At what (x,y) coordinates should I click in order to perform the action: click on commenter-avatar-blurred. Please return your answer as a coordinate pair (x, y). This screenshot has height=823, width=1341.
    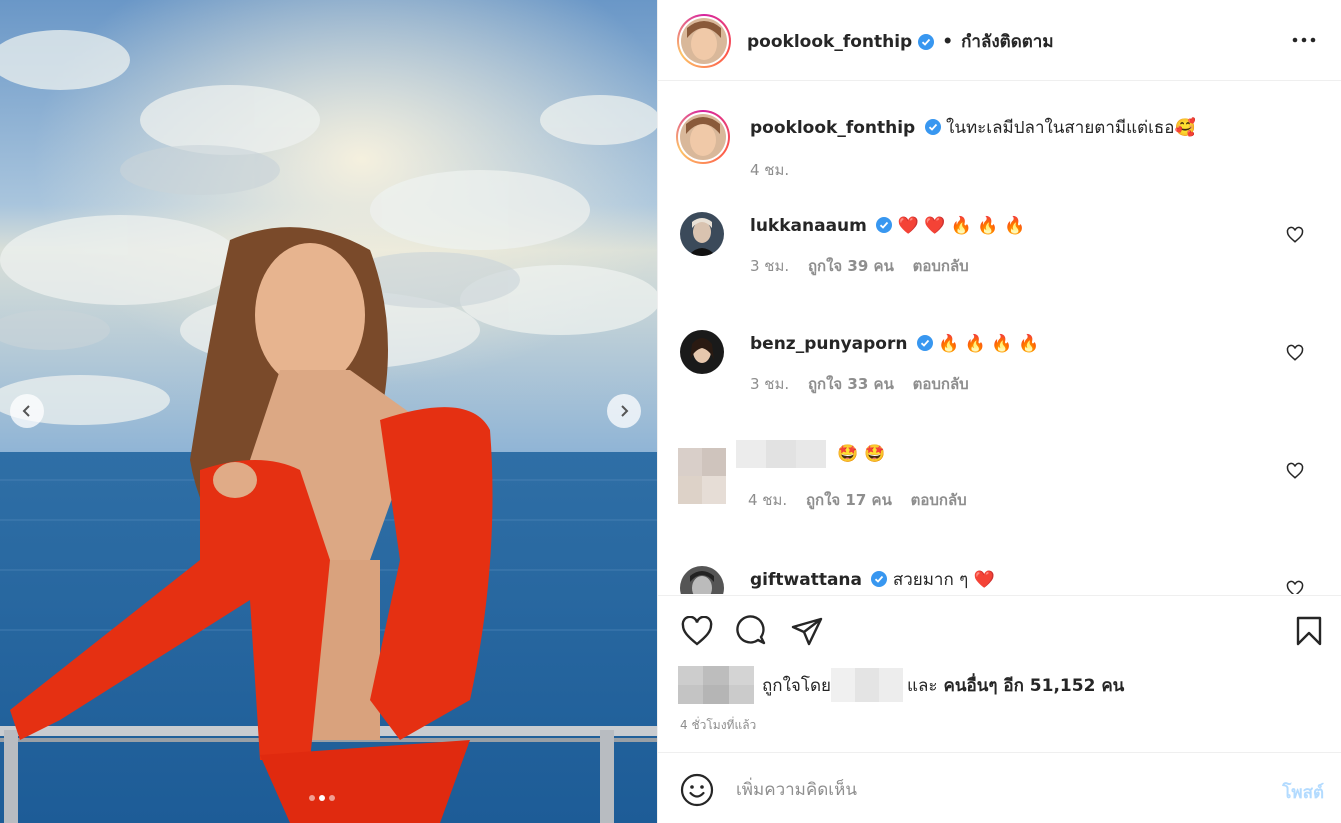
    Looking at the image, I should click on (702, 476).